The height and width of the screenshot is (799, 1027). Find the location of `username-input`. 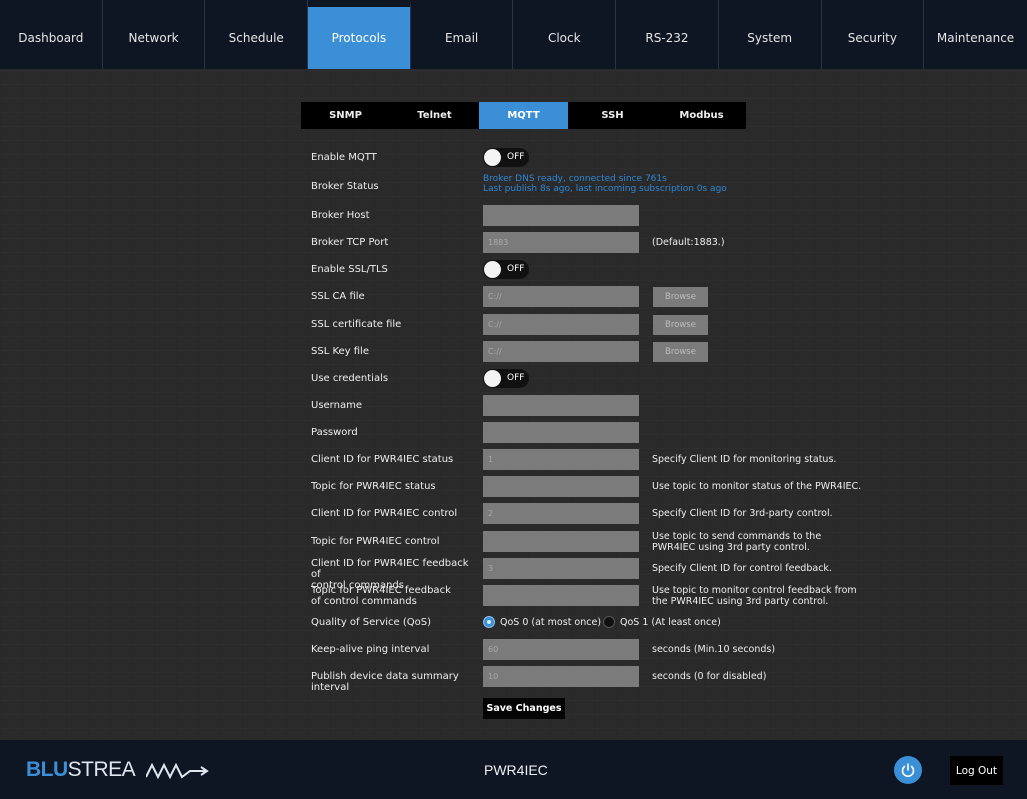

username-input is located at coordinates (561, 405).